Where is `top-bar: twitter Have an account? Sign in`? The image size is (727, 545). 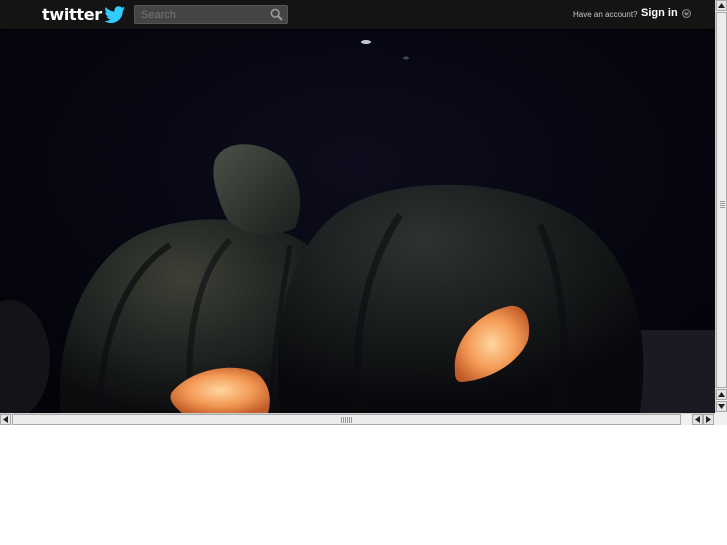 top-bar: twitter Have an account? Sign in is located at coordinates (357, 15).